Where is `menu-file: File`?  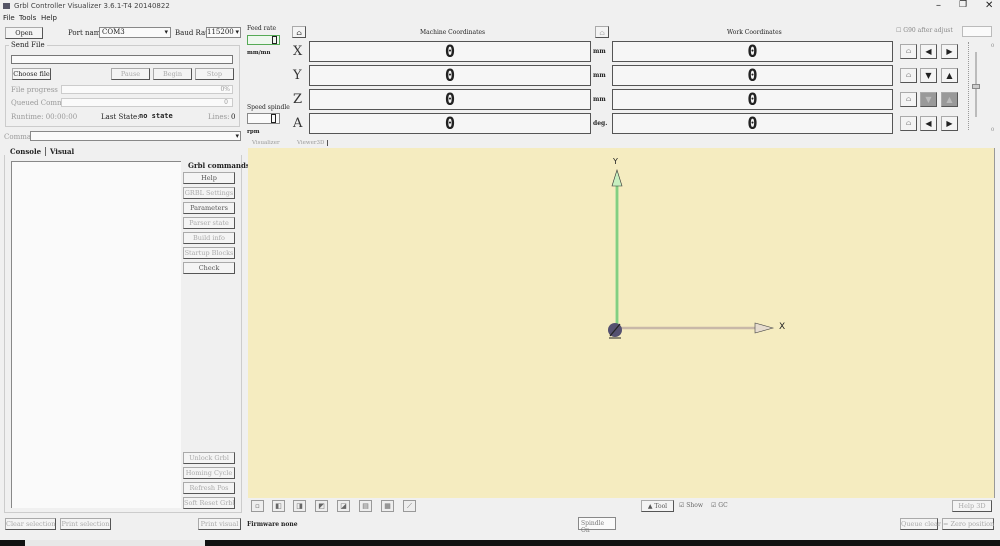
menu-file: File is located at coordinates (9, 18).